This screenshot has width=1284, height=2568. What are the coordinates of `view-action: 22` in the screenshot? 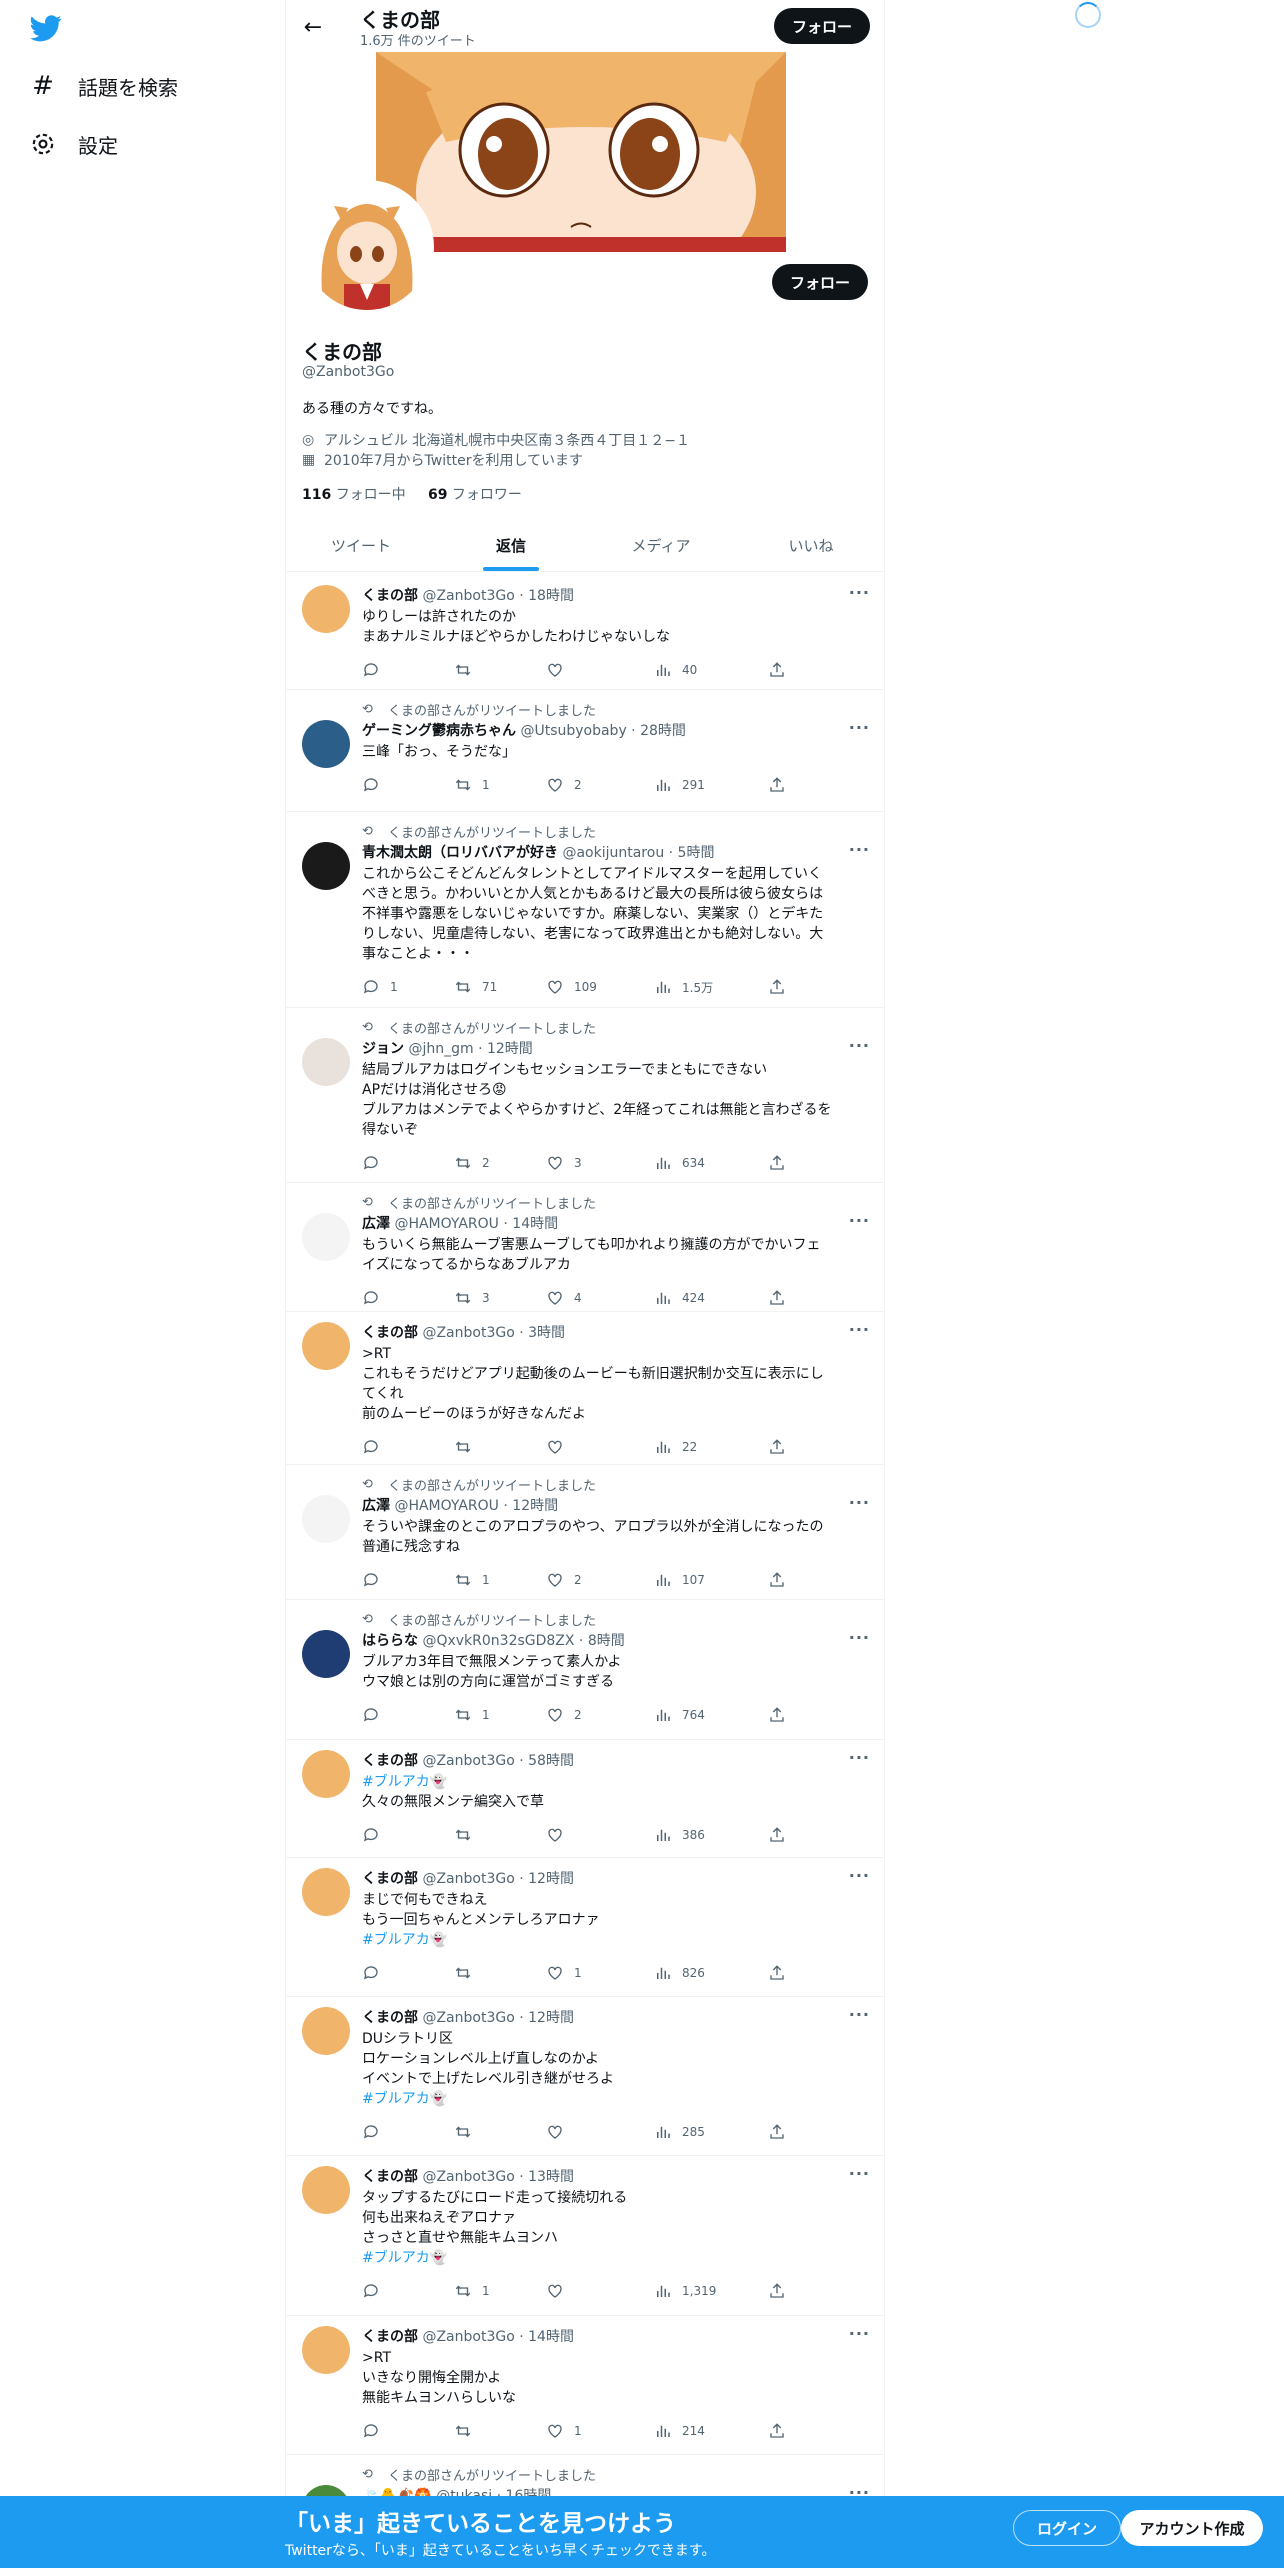 It's located at (675, 1447).